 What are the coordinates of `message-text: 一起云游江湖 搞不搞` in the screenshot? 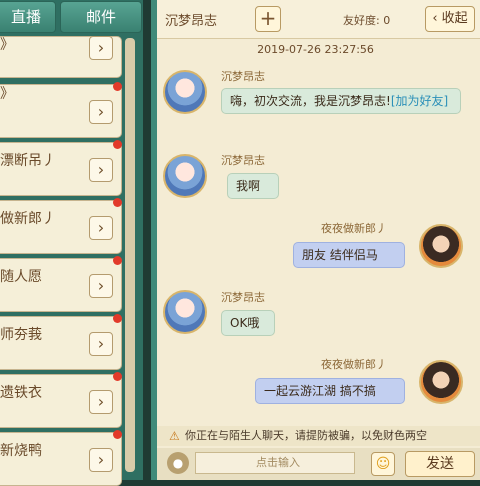 It's located at (320, 391).